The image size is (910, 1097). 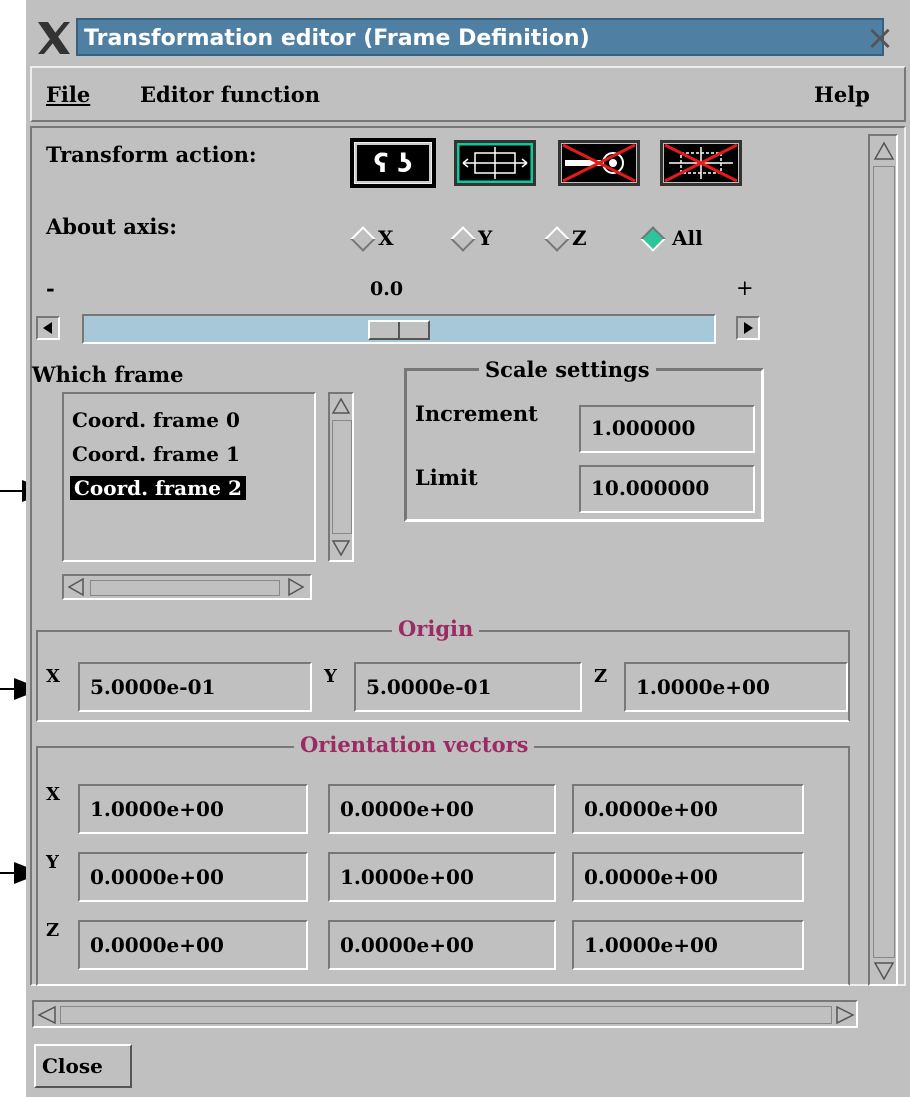 What do you see at coordinates (108, 374) in the screenshot?
I see `which-frame-label: Which frame` at bounding box center [108, 374].